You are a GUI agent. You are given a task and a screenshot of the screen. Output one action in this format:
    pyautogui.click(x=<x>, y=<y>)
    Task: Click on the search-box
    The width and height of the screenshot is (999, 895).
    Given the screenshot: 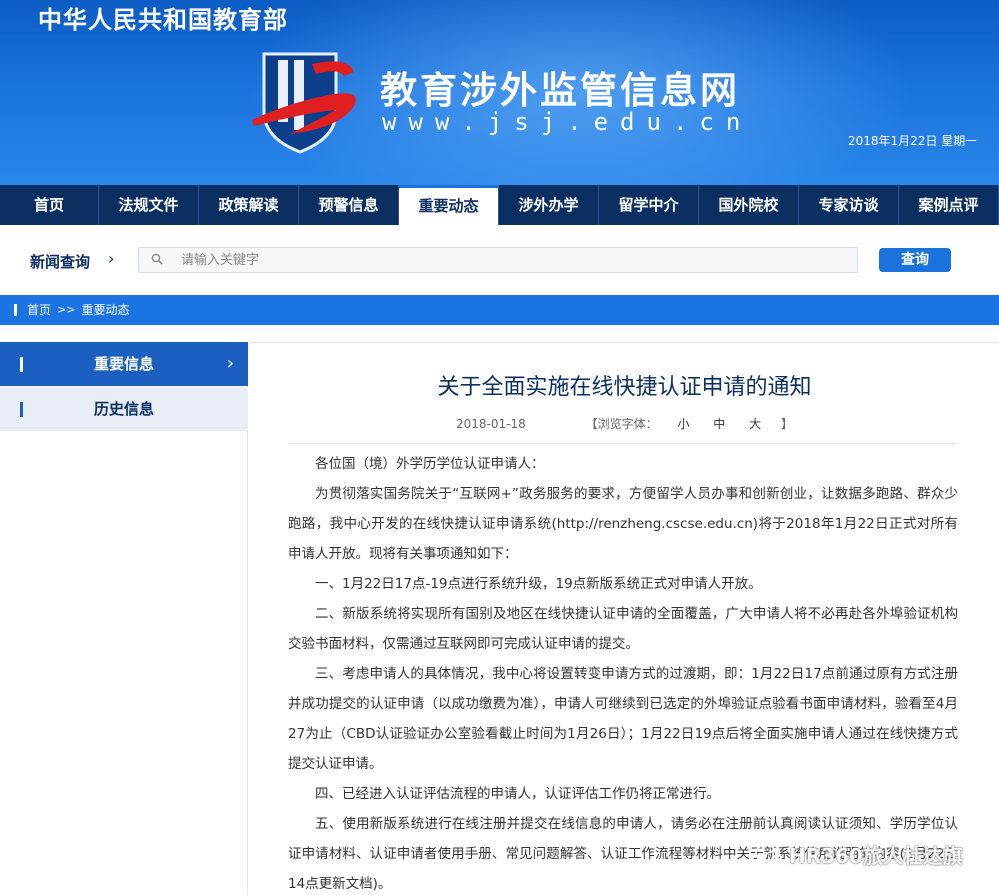 What is the action you would take?
    pyautogui.click(x=498, y=260)
    